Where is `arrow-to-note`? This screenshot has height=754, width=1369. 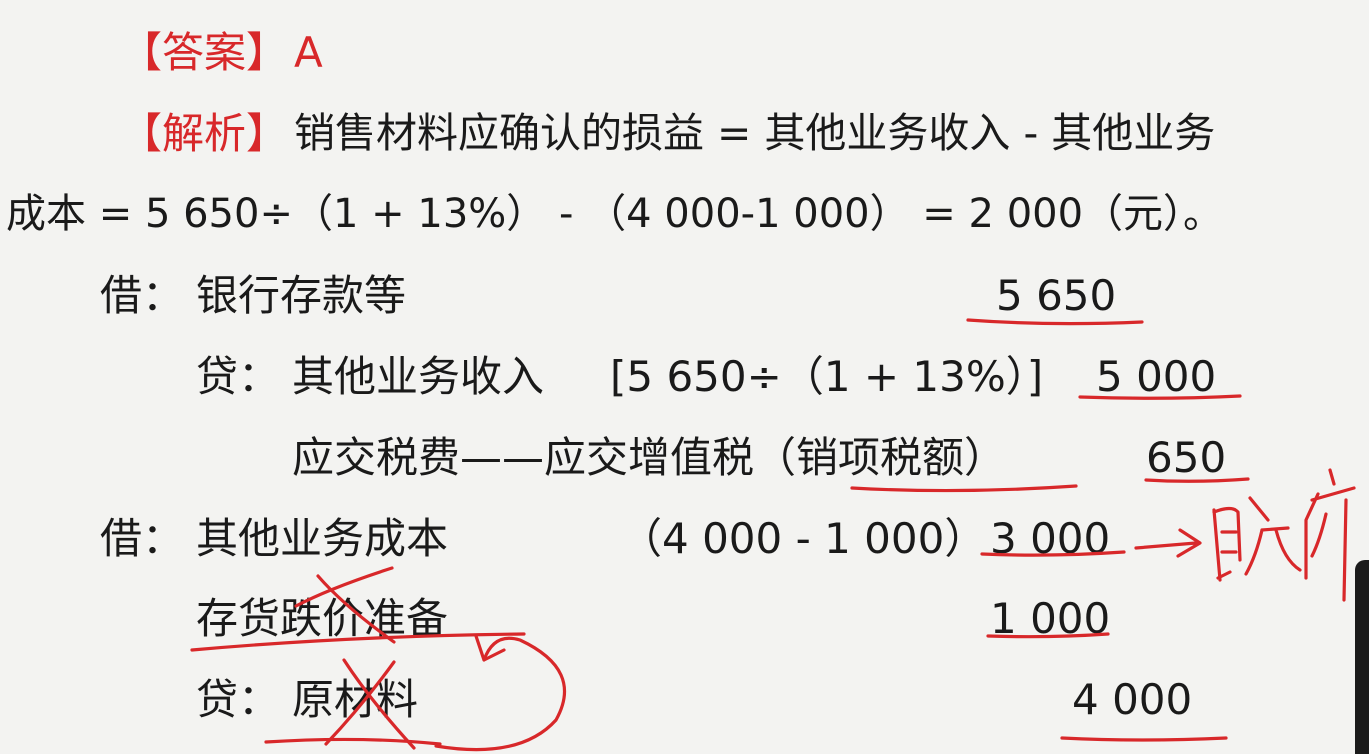
arrow-to-note is located at coordinates (1168, 543).